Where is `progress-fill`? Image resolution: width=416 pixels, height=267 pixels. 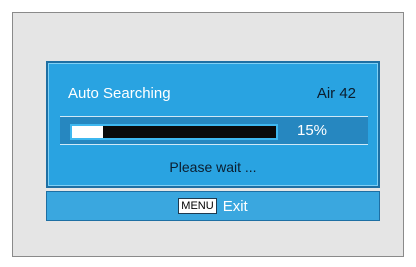
progress-fill is located at coordinates (87, 132).